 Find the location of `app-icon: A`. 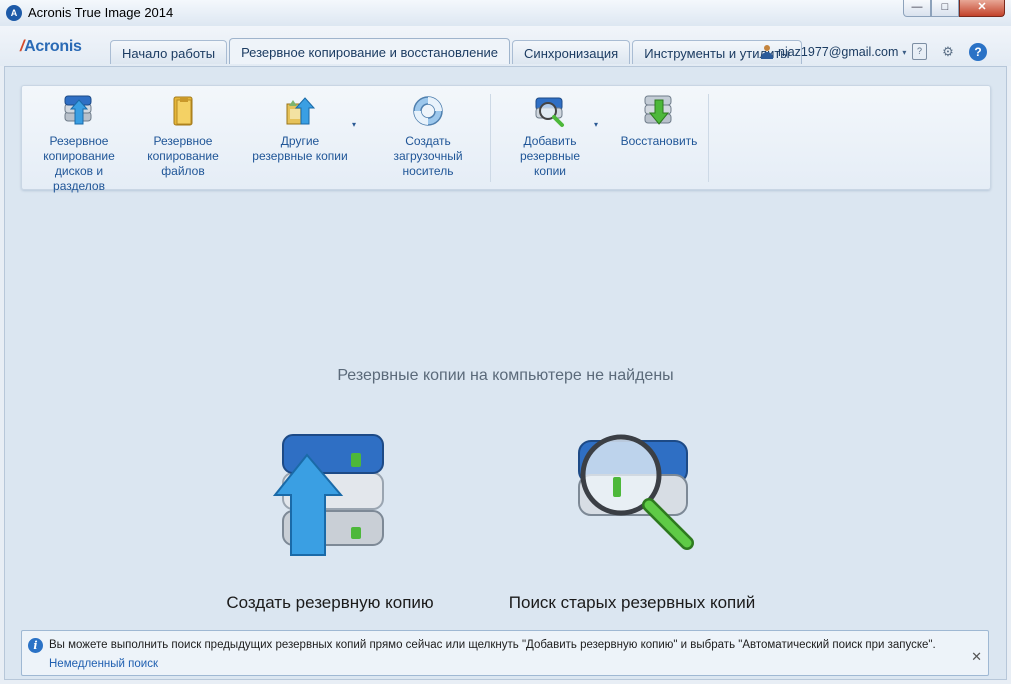

app-icon: A is located at coordinates (14, 13).